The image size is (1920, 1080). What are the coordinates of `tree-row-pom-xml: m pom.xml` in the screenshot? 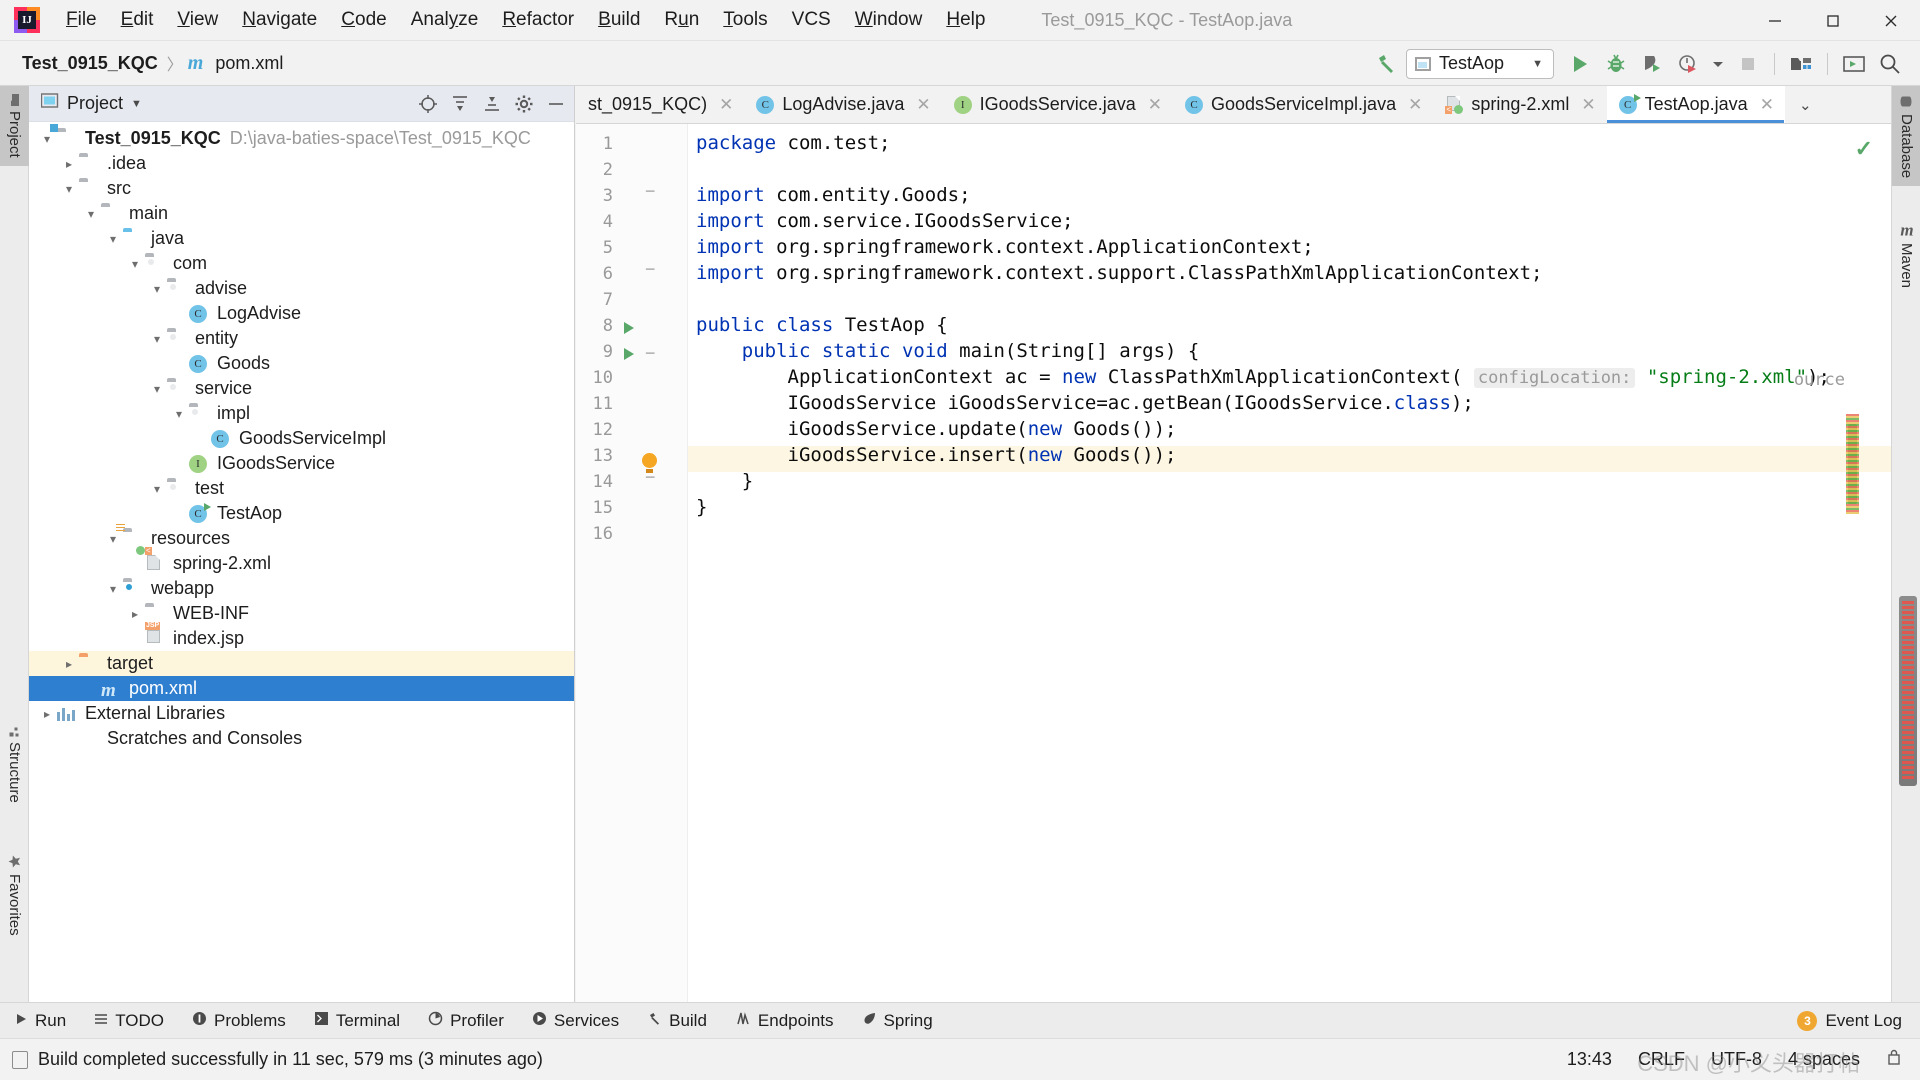 It's located at (301, 688).